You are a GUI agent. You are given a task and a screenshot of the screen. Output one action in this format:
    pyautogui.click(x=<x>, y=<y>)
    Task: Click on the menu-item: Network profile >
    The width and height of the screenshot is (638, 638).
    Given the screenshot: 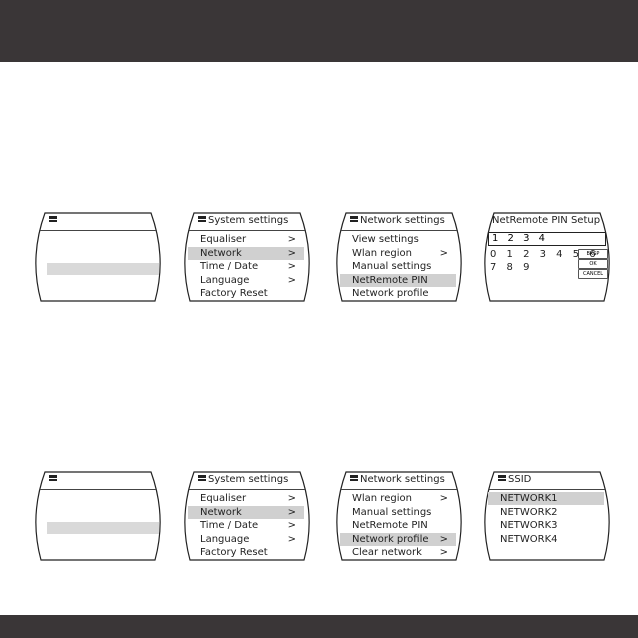 What is the action you would take?
    pyautogui.click(x=398, y=539)
    